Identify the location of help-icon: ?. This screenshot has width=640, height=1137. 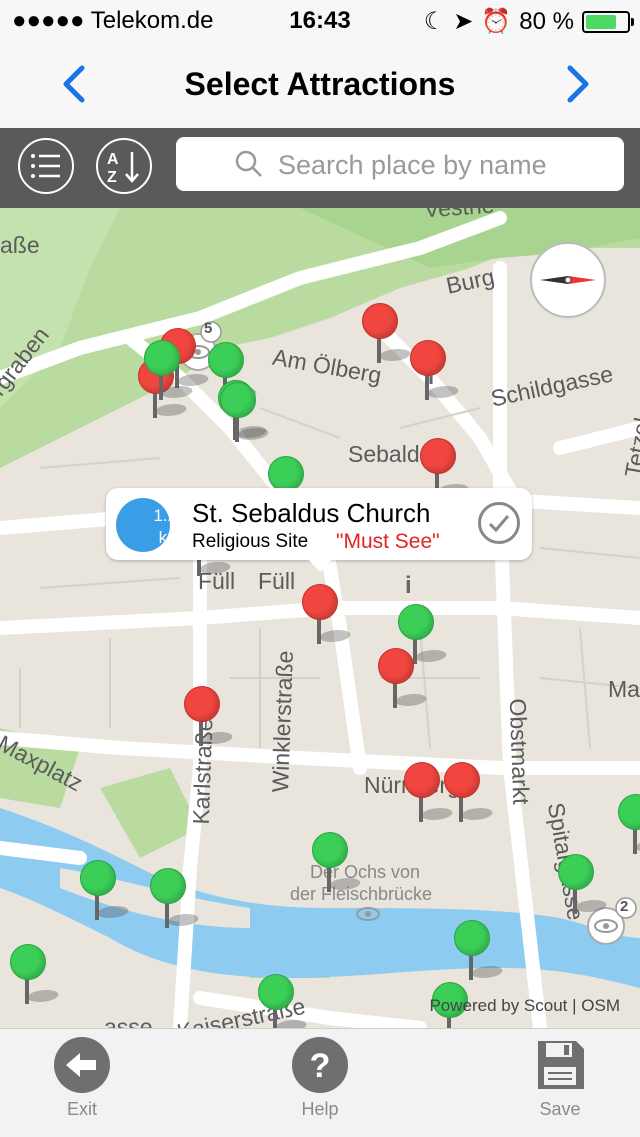
(320, 1065).